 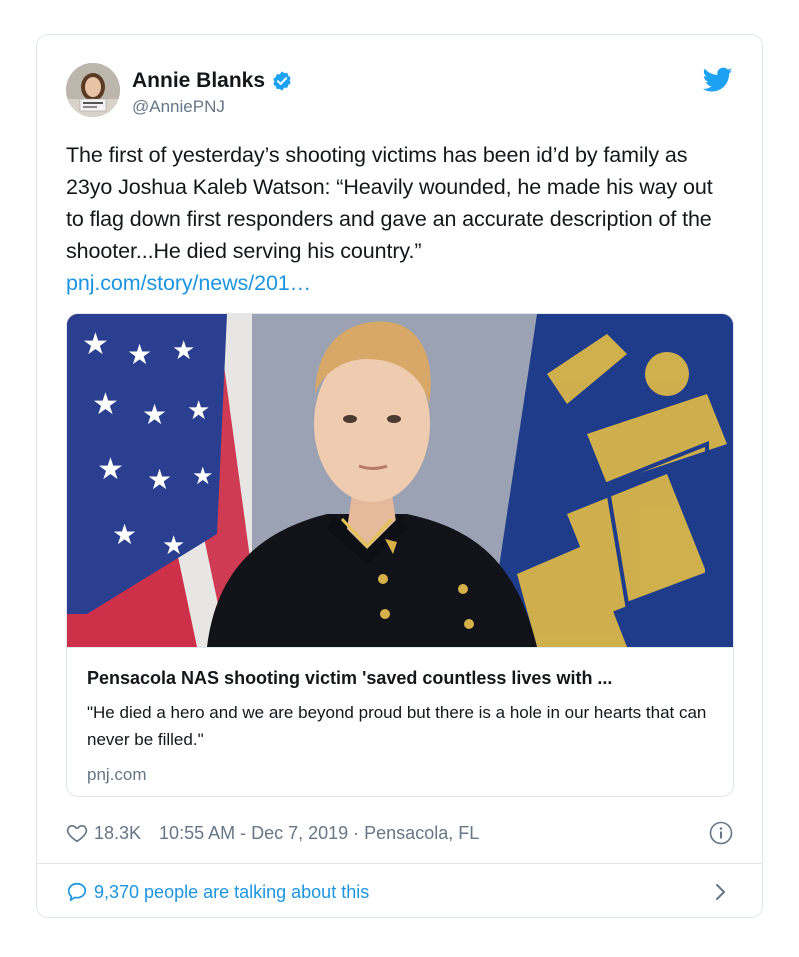 I want to click on tweet-header: Annie Blanks @AnniePNJ, so click(x=399, y=91).